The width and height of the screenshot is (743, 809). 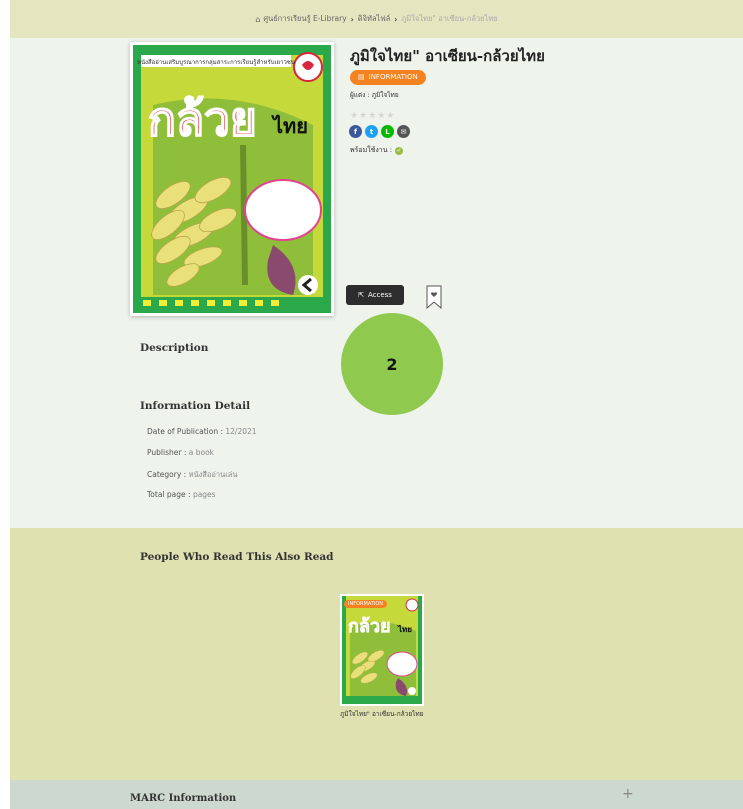 What do you see at coordinates (361, 295) in the screenshot?
I see `external-link-icon: ⇱` at bounding box center [361, 295].